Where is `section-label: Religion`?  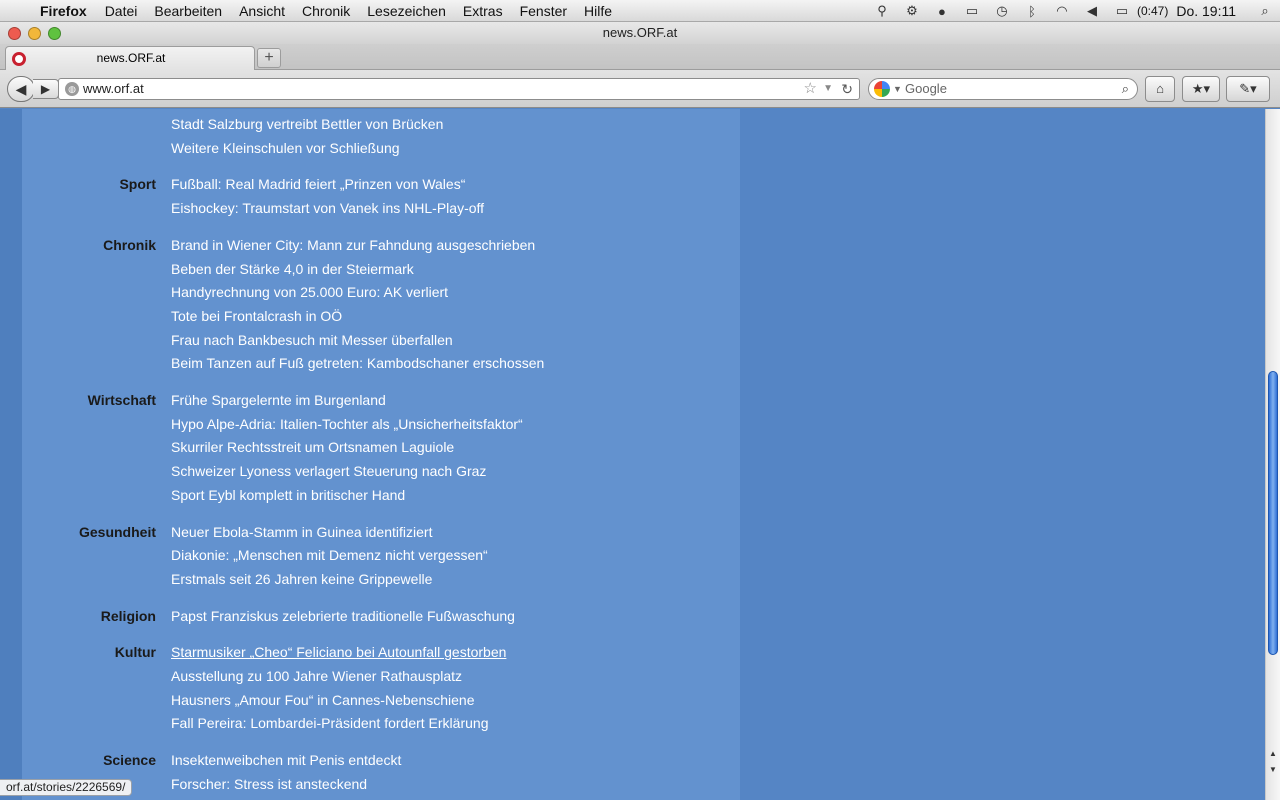
section-label: Religion is located at coordinates (89, 617).